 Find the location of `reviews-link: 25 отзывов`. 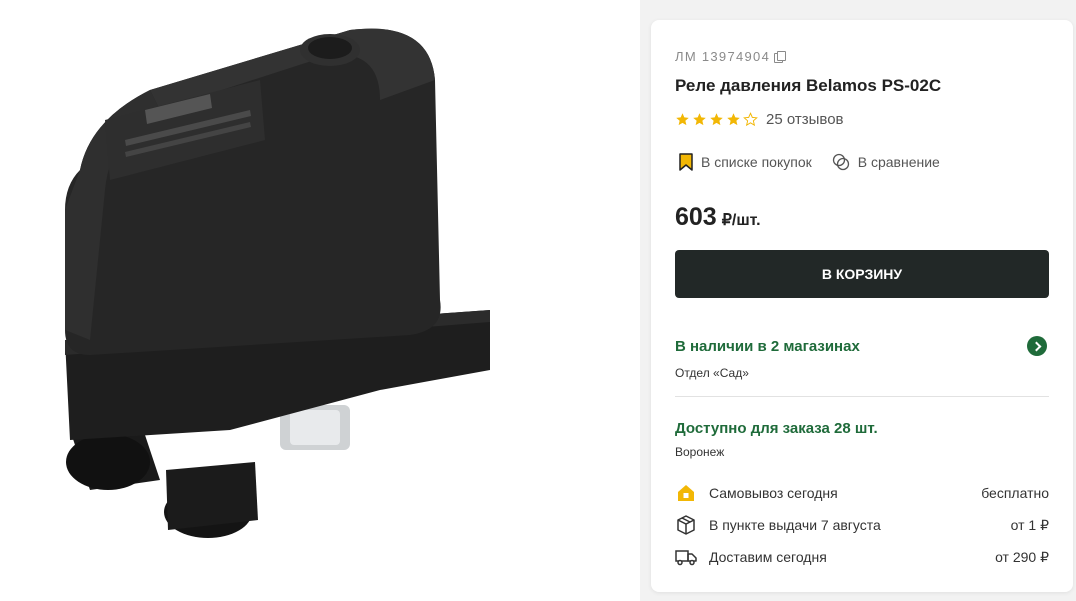

reviews-link: 25 отзывов is located at coordinates (805, 119).